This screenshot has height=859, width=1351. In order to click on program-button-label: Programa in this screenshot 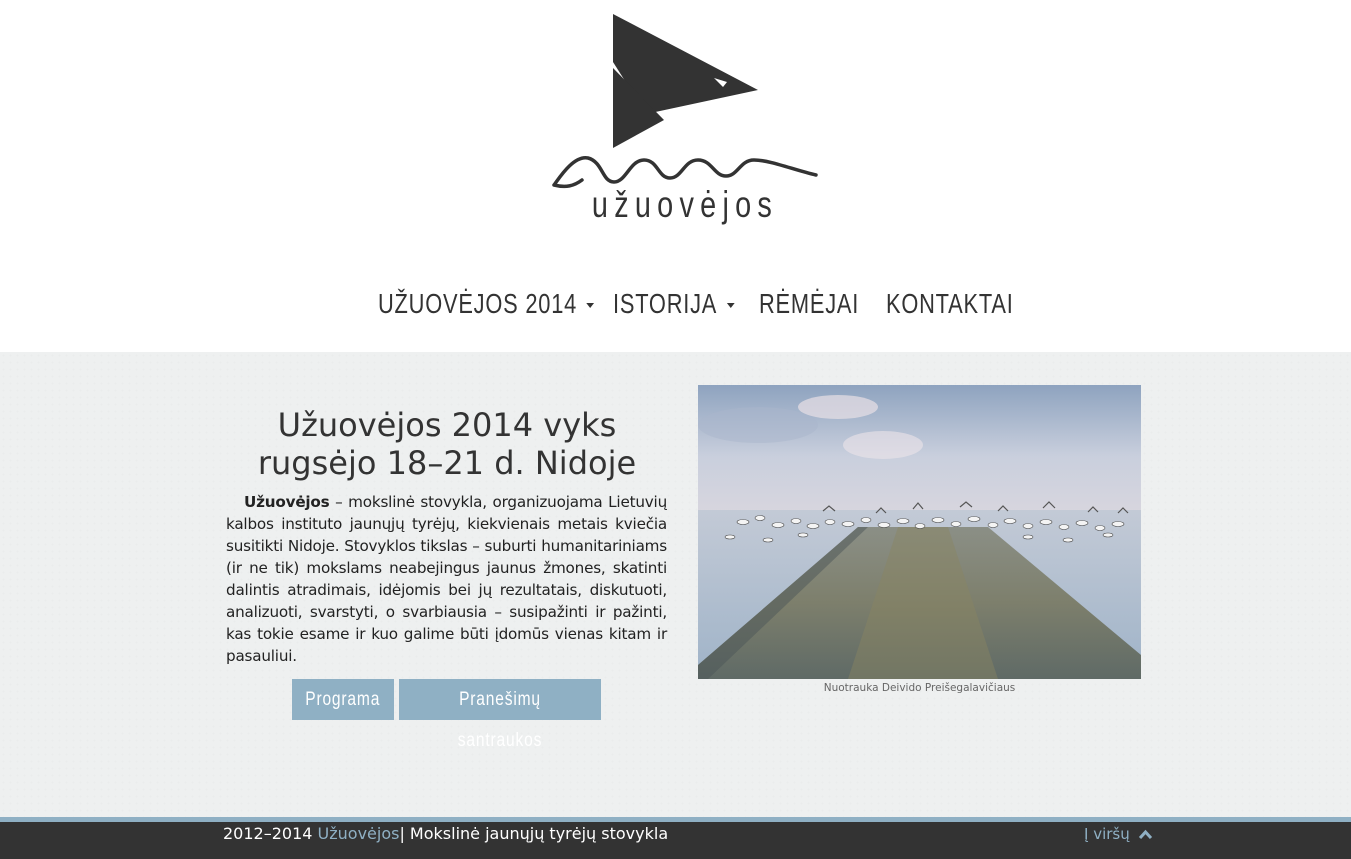, I will do `click(343, 699)`.